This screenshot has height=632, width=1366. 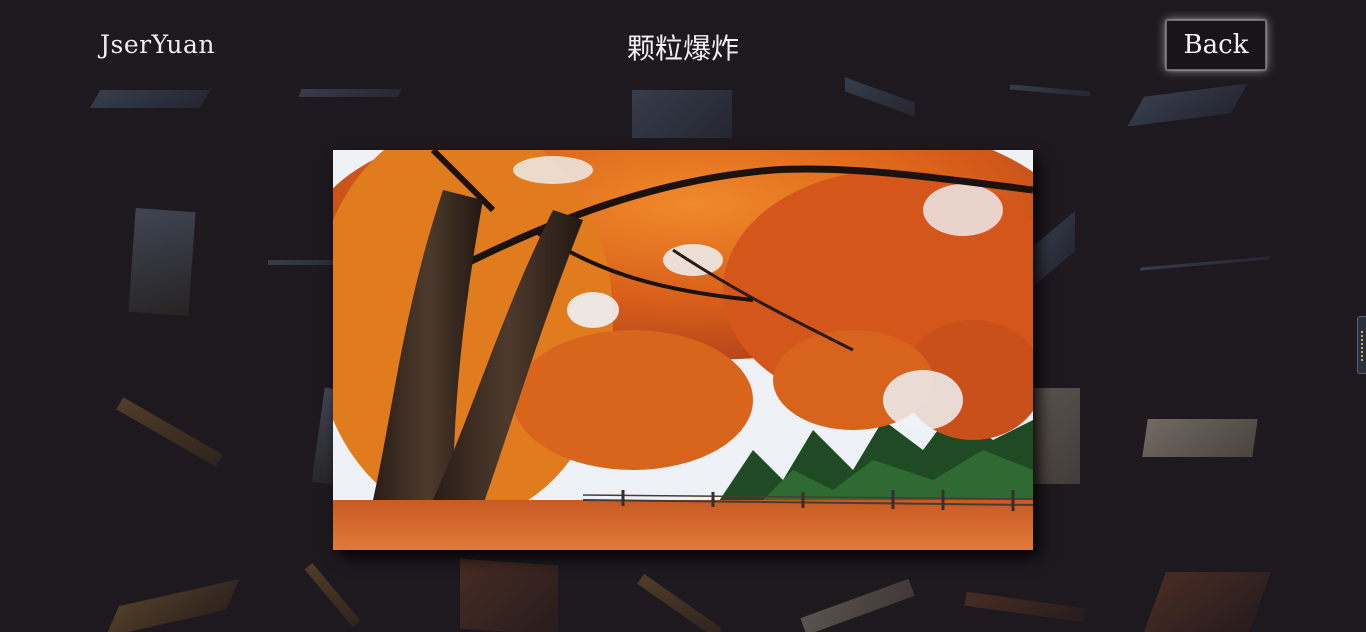 What do you see at coordinates (1361, 345) in the screenshot?
I see `side-scroll-handle` at bounding box center [1361, 345].